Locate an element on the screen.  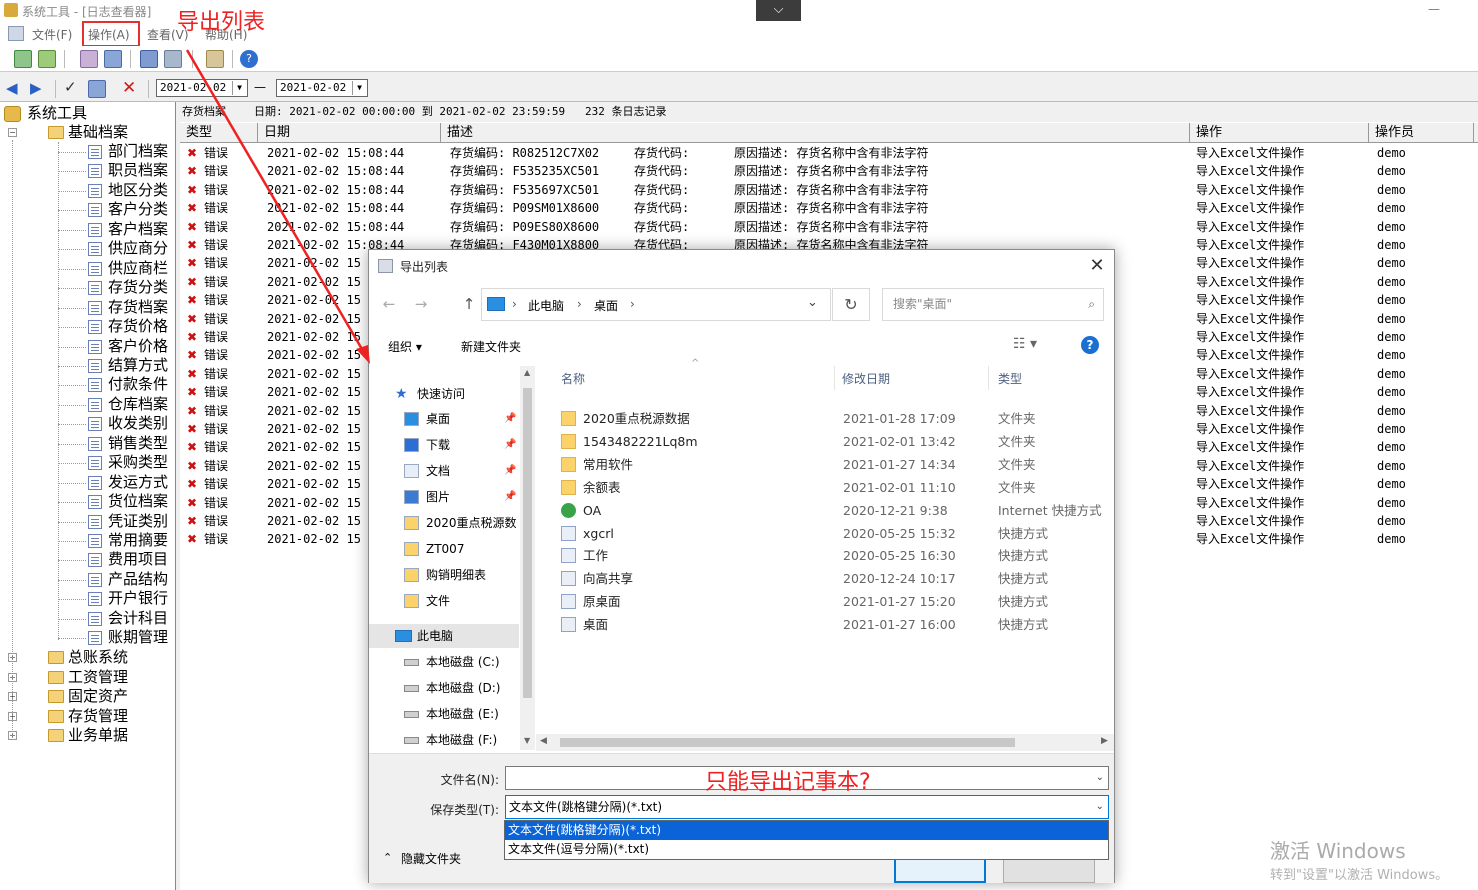
nav-quick-access: ★ 快速访问 is located at coordinates (444, 394).